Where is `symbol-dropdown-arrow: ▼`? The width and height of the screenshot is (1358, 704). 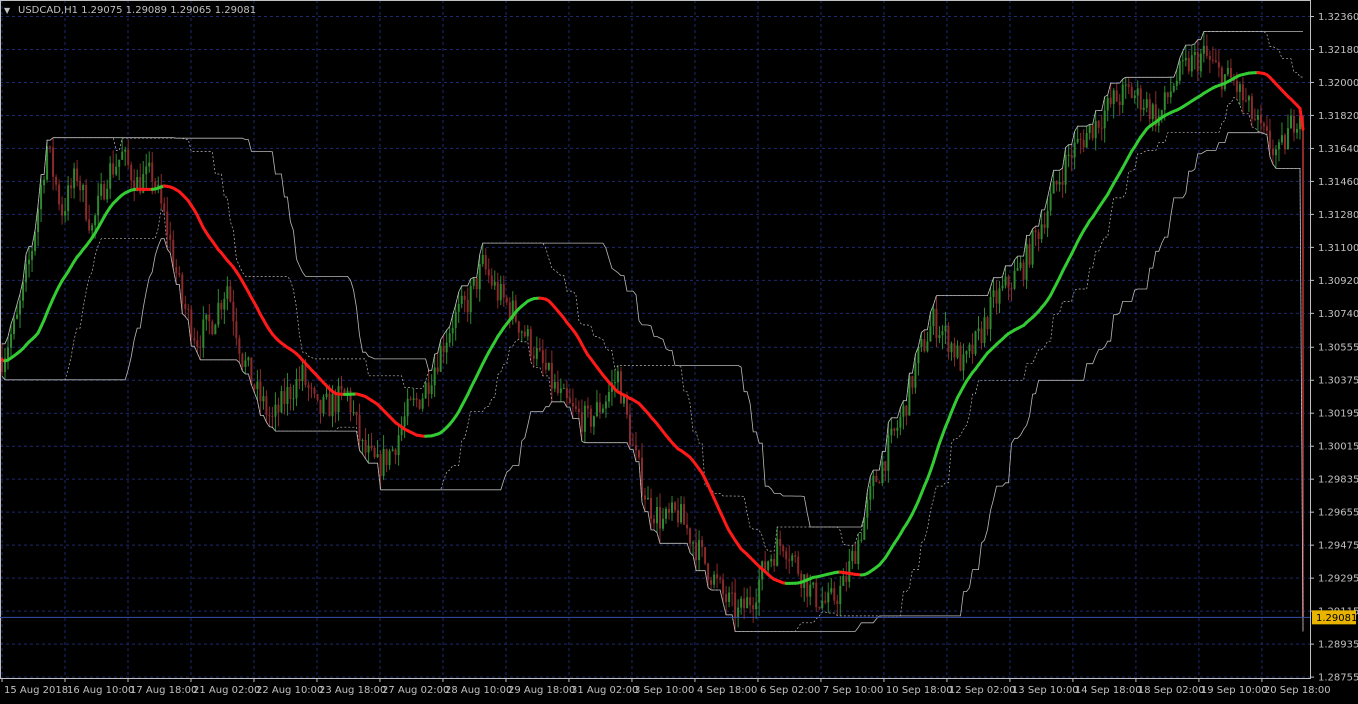
symbol-dropdown-arrow: ▼ is located at coordinates (7, 10).